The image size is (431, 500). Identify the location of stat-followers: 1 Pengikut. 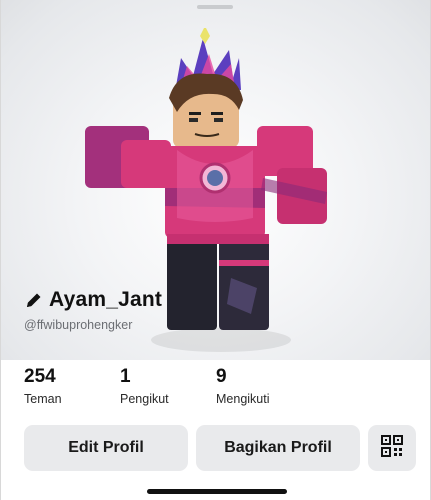
(168, 386).